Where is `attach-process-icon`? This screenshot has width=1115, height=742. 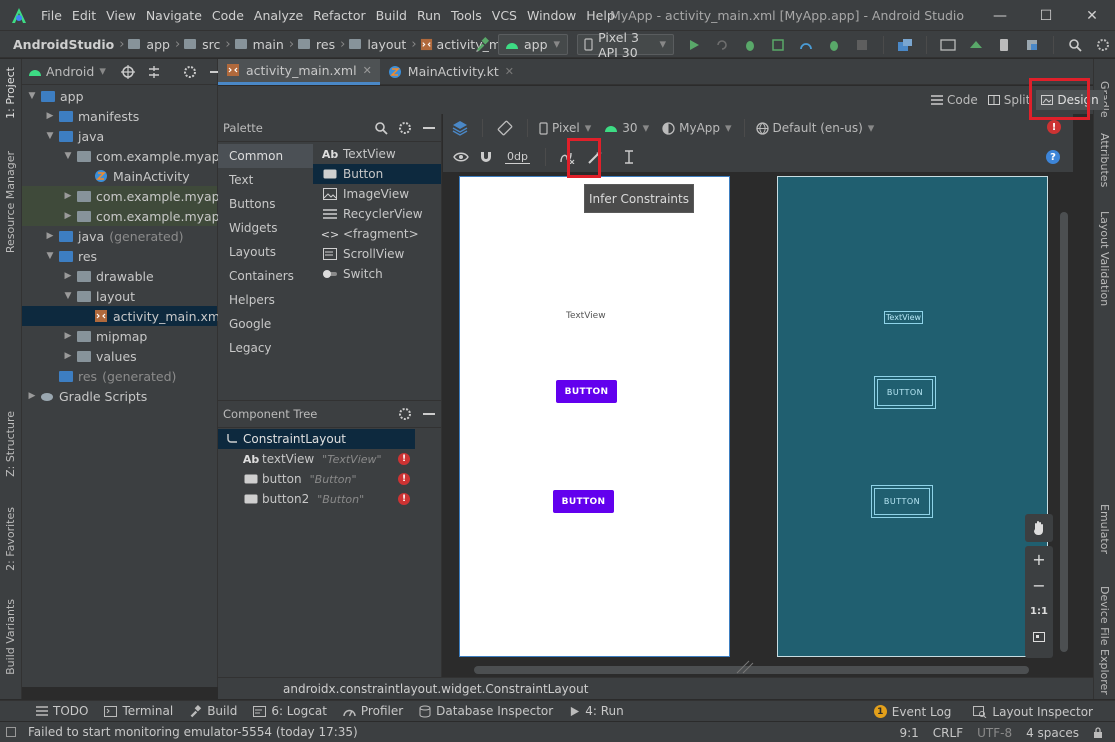 attach-process-icon is located at coordinates (834, 45).